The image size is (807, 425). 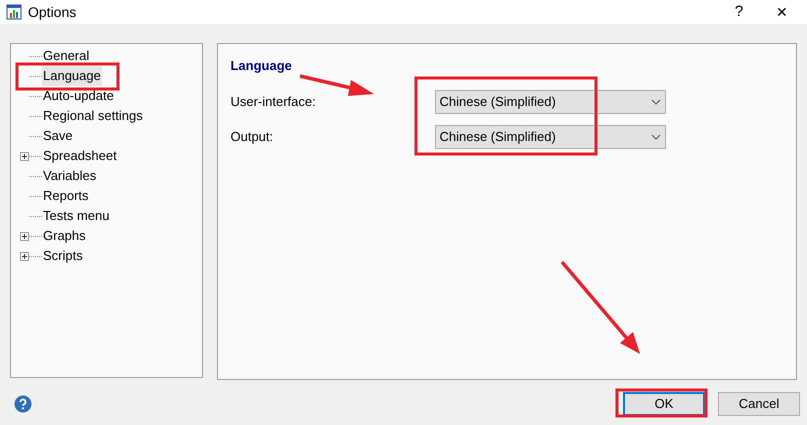 What do you see at coordinates (76, 216) in the screenshot?
I see `tree-item: Tests menu` at bounding box center [76, 216].